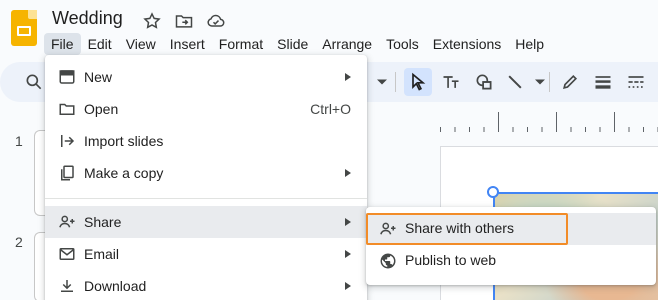  I want to click on menu-extensions: Extensions, so click(467, 44).